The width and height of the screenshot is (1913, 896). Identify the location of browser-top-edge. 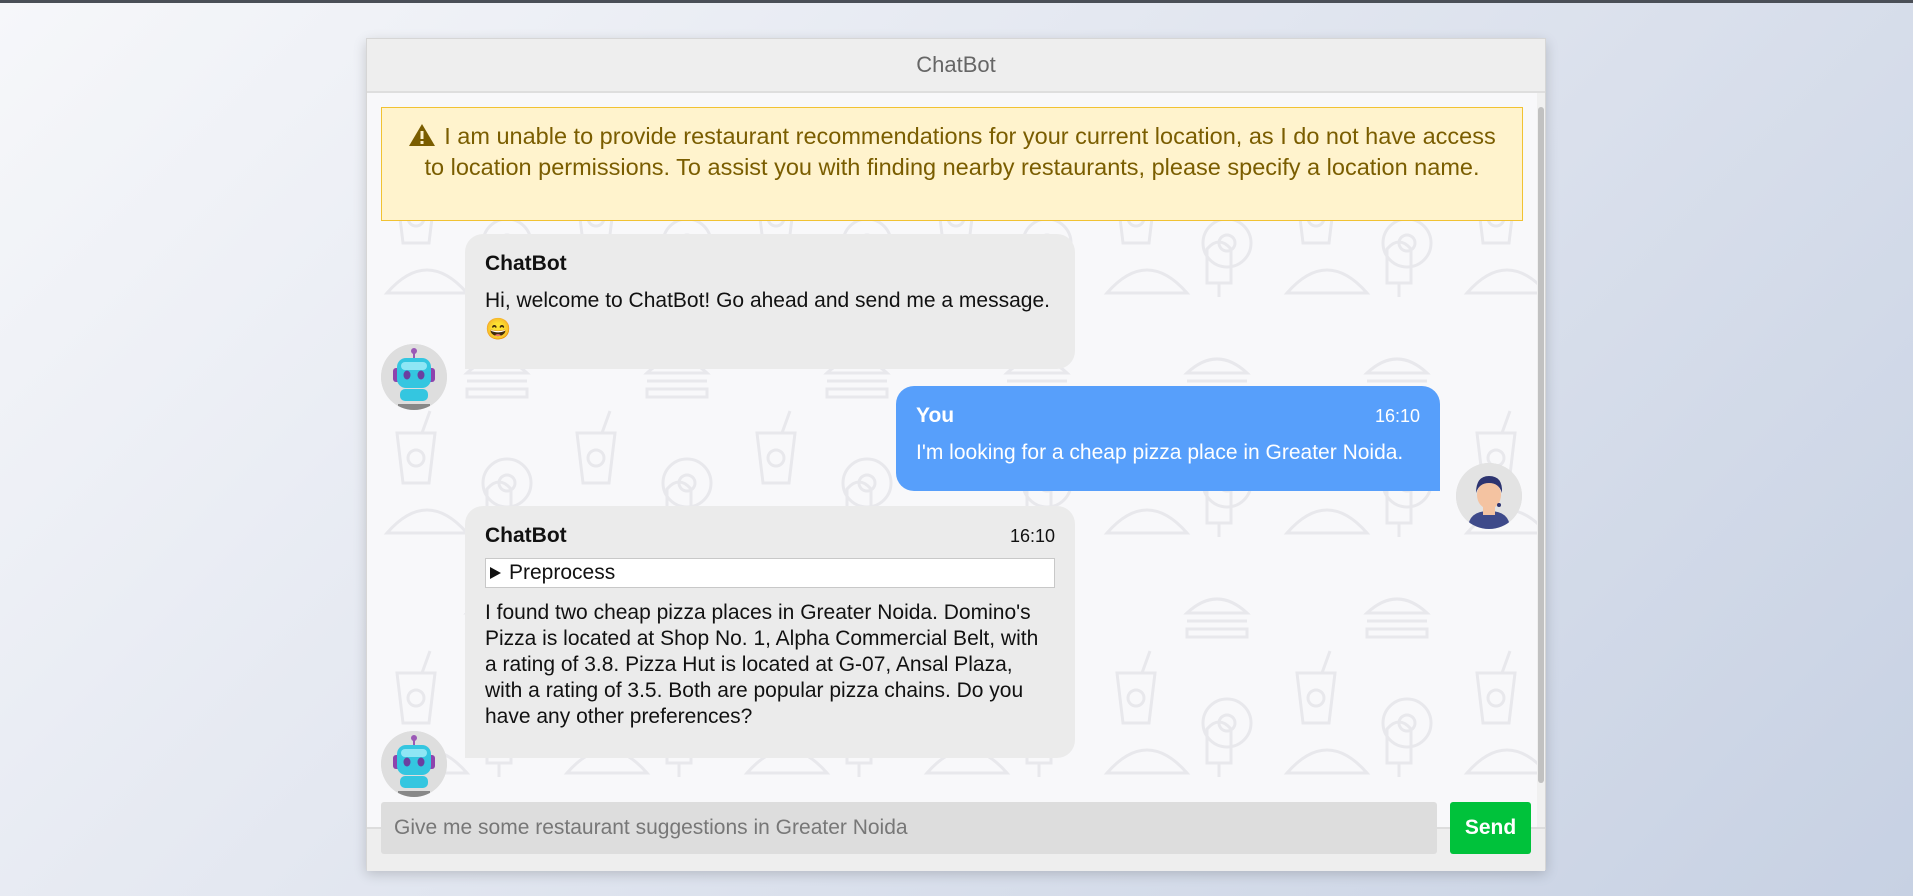
(956, 1).